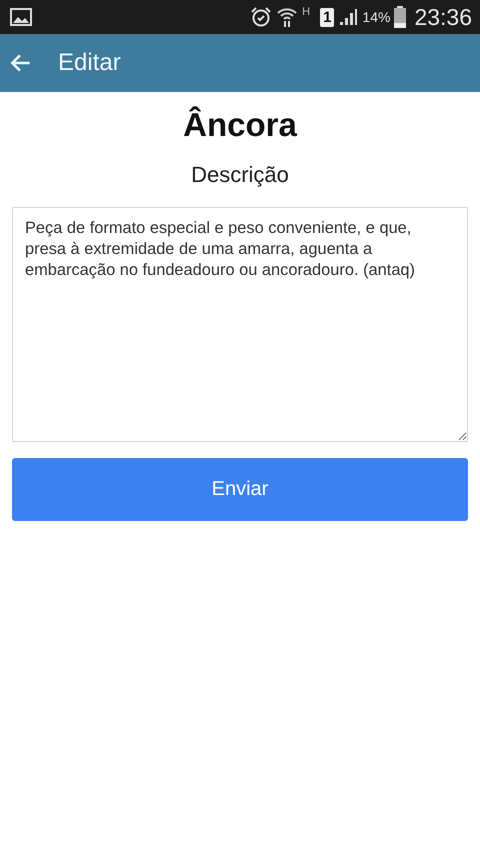  Describe the element at coordinates (376, 17) in the screenshot. I see `battery-percentage: 14%` at that location.